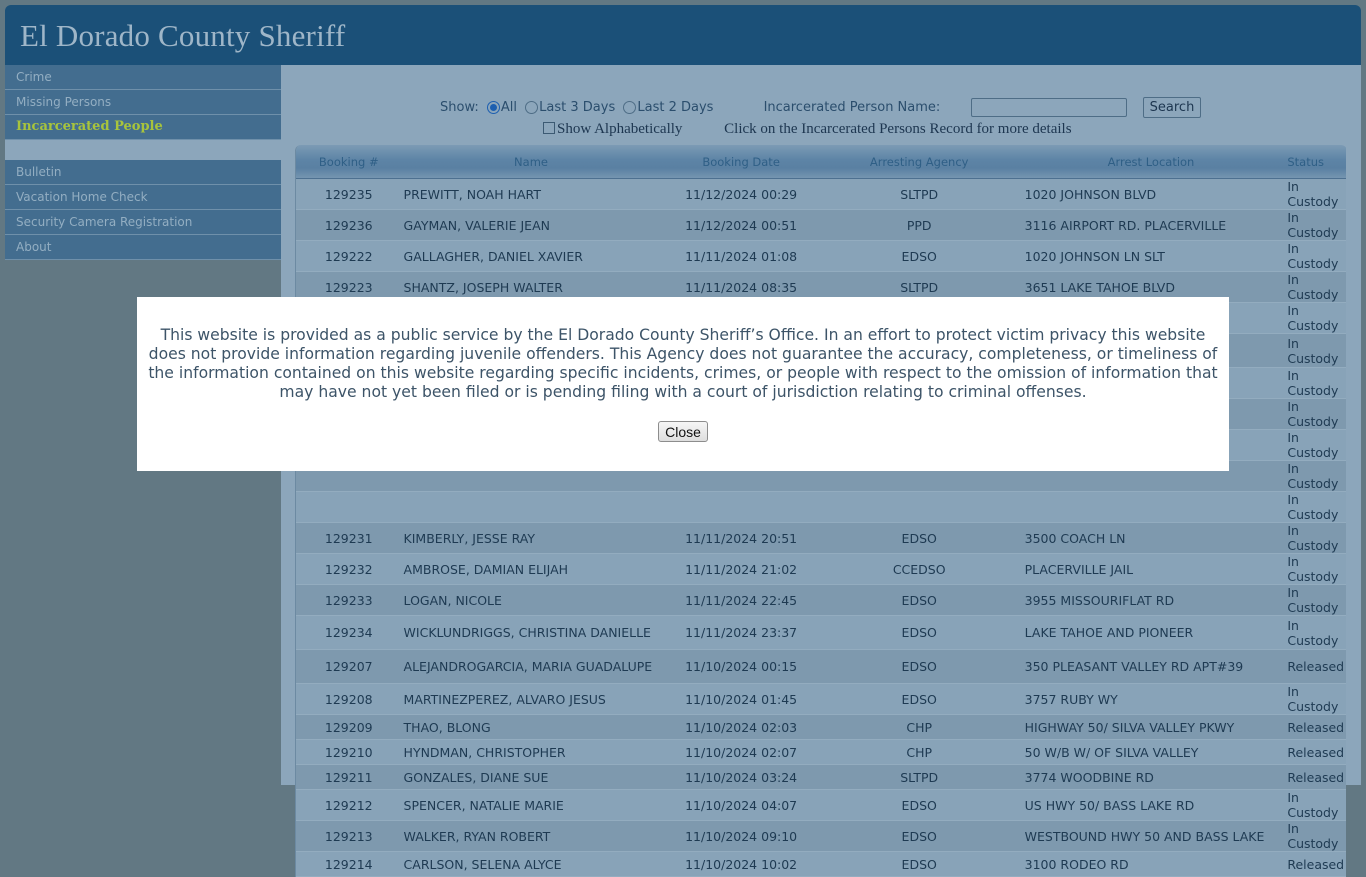  What do you see at coordinates (741, 727) in the screenshot?
I see `cell-booking-date: 11/10/2024 02:03` at bounding box center [741, 727].